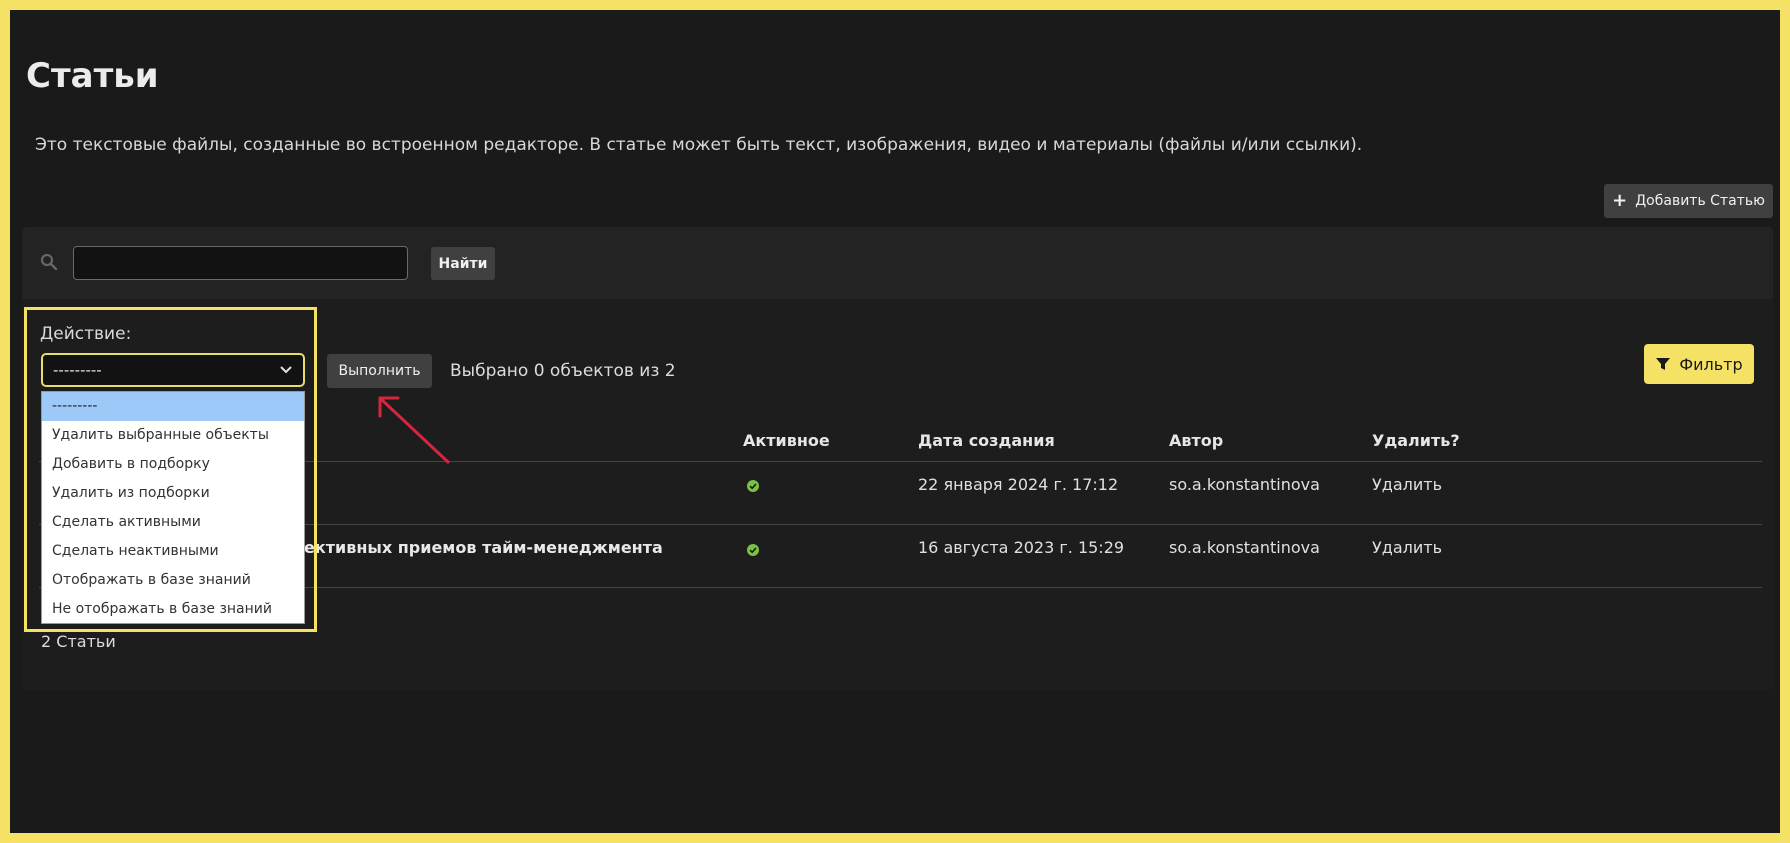 Image resolution: width=1790 pixels, height=843 pixels. What do you see at coordinates (173, 370) in the screenshot?
I see `action-select: ---------` at bounding box center [173, 370].